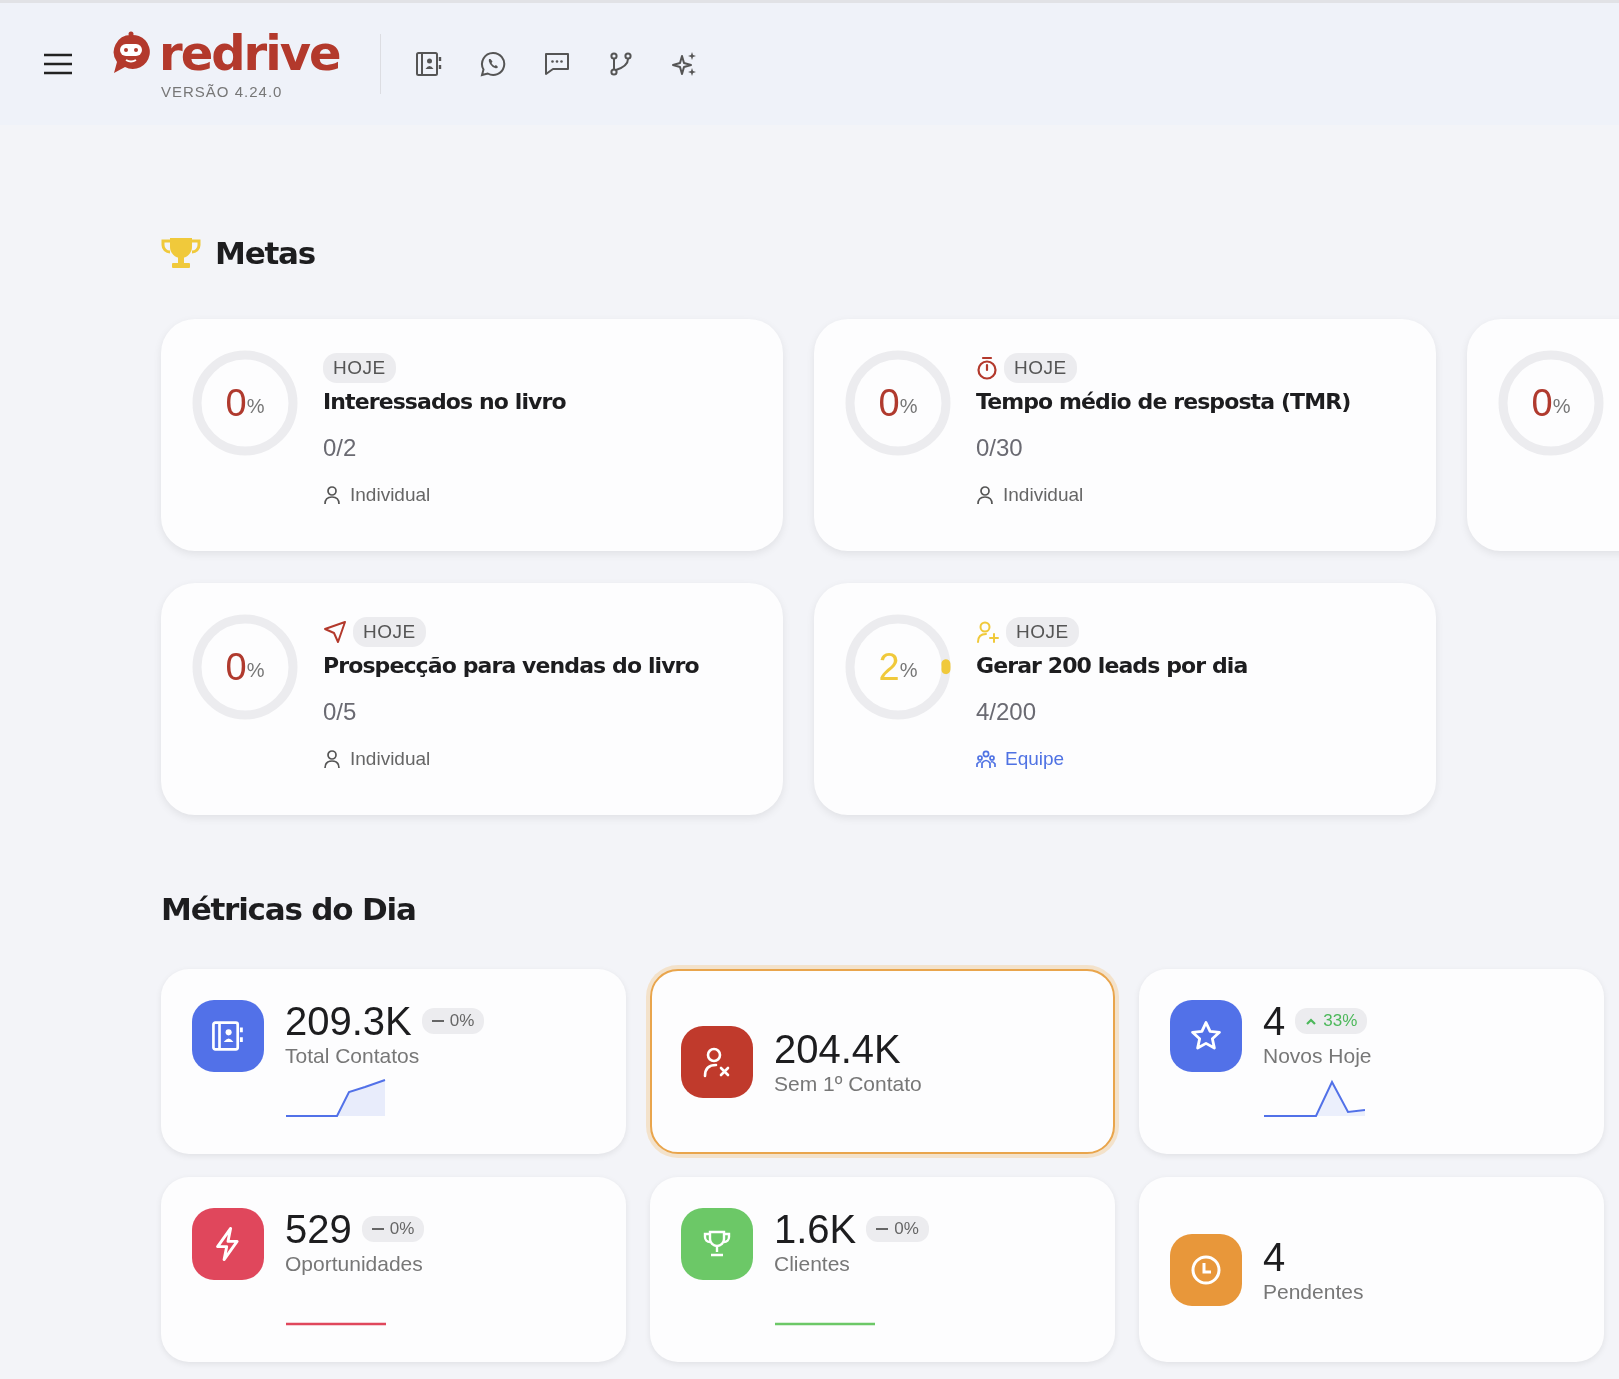 This screenshot has width=1619, height=1379. Describe the element at coordinates (228, 1244) in the screenshot. I see `lightning-icon` at that location.